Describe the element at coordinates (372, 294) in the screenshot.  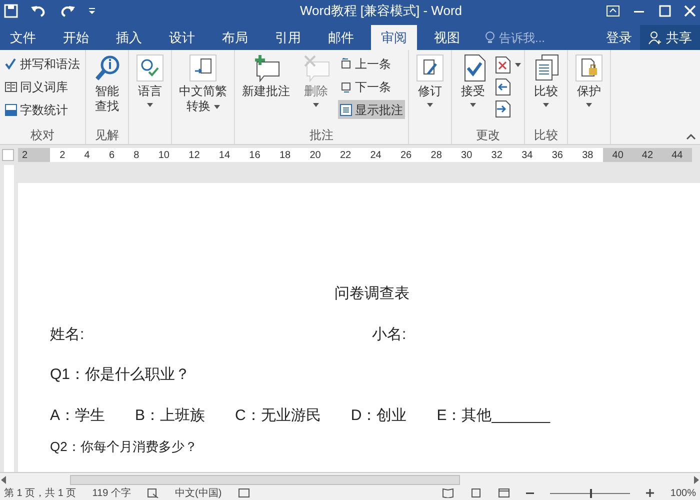
I see `document-title: 问卷调查表` at that location.